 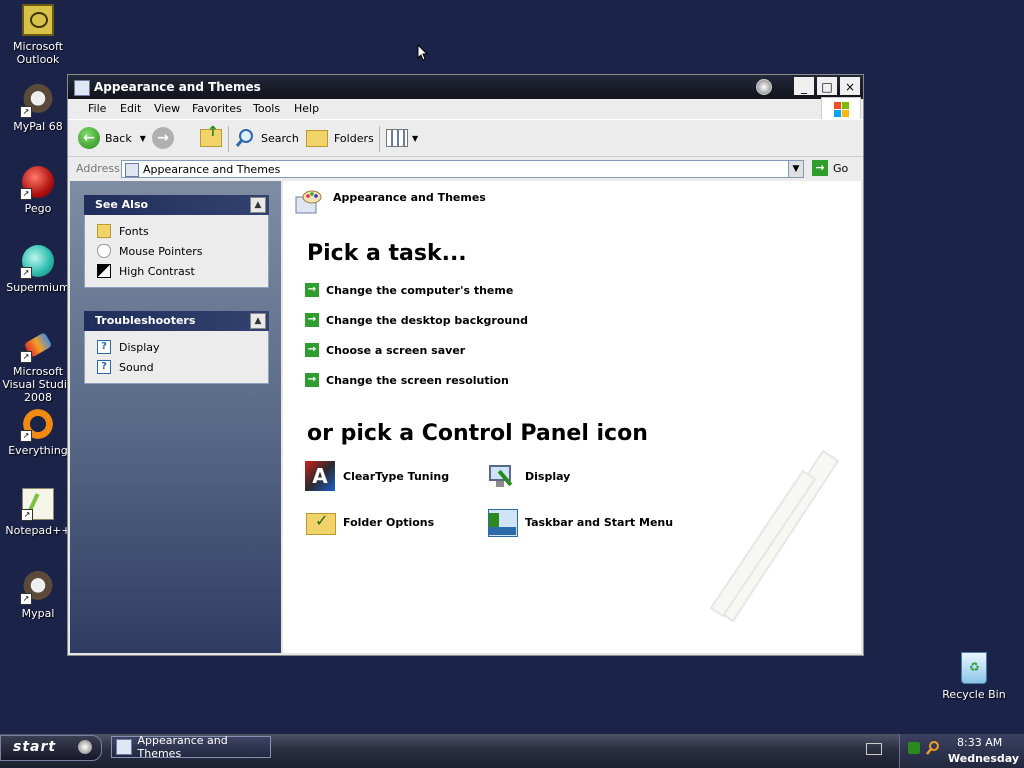 What do you see at coordinates (416, 320) in the screenshot?
I see `task-change-background: → Change the desktop background` at bounding box center [416, 320].